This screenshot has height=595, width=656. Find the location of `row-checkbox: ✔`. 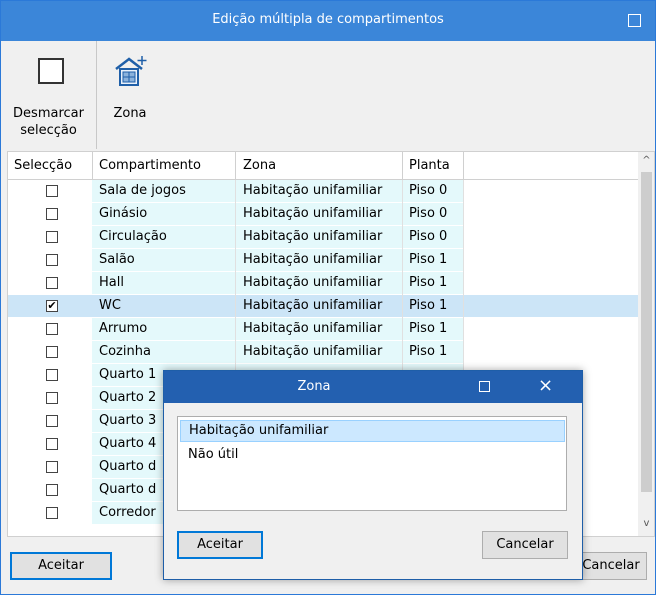

row-checkbox: ✔ is located at coordinates (52, 306).